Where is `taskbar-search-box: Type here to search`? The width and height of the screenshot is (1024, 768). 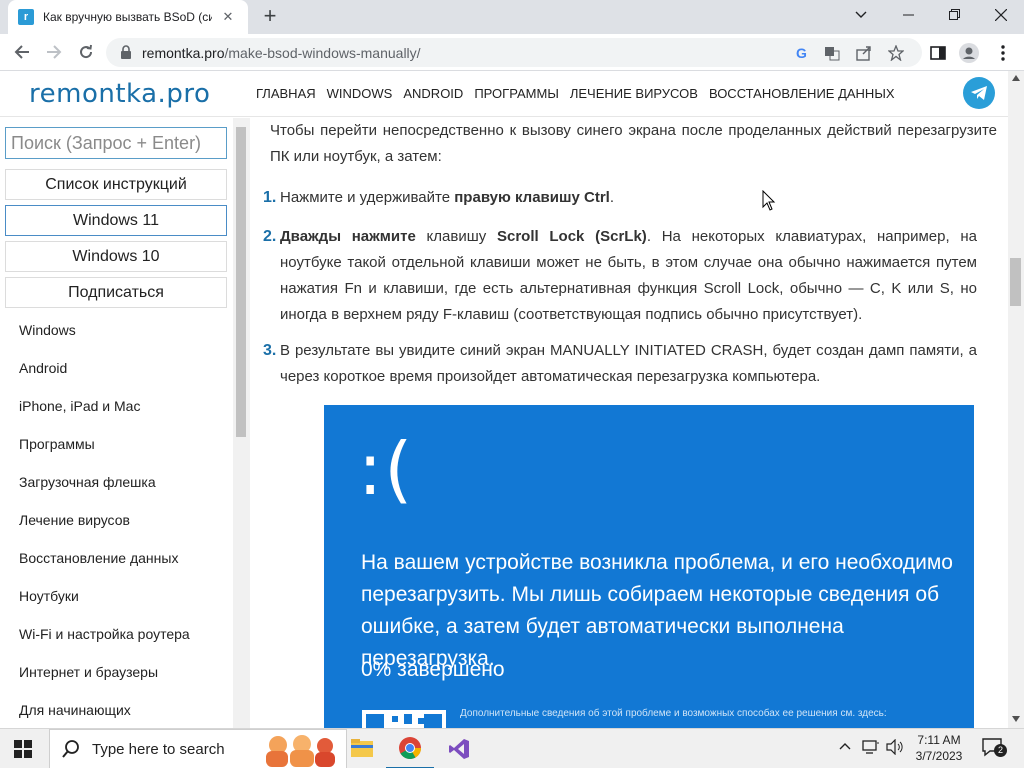
taskbar-search-box: Type here to search is located at coordinates (198, 748).